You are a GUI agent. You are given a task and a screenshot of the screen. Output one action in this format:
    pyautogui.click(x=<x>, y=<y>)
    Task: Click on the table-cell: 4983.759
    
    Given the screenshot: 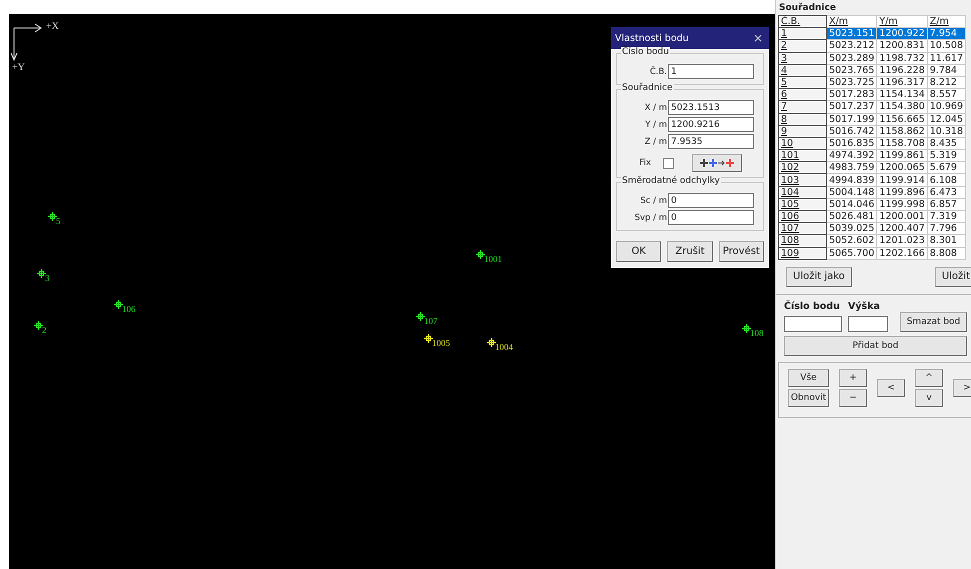 What is the action you would take?
    pyautogui.click(x=851, y=168)
    